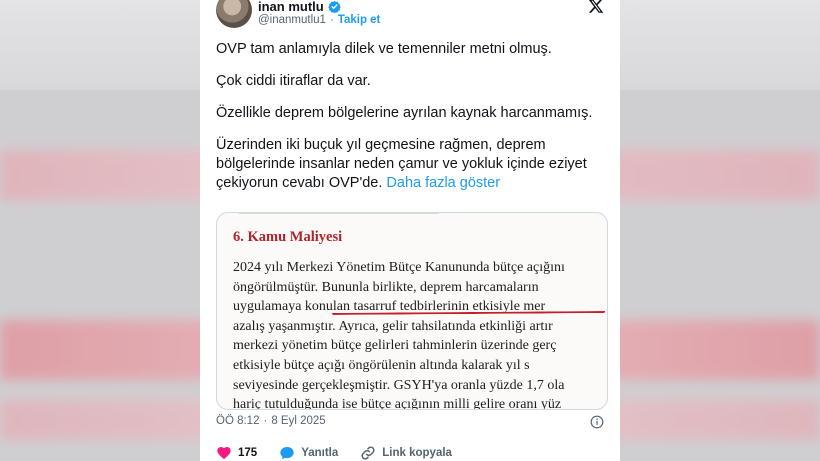 This screenshot has height=461, width=820. I want to click on show-more-link: Daha fazla göster, so click(443, 183).